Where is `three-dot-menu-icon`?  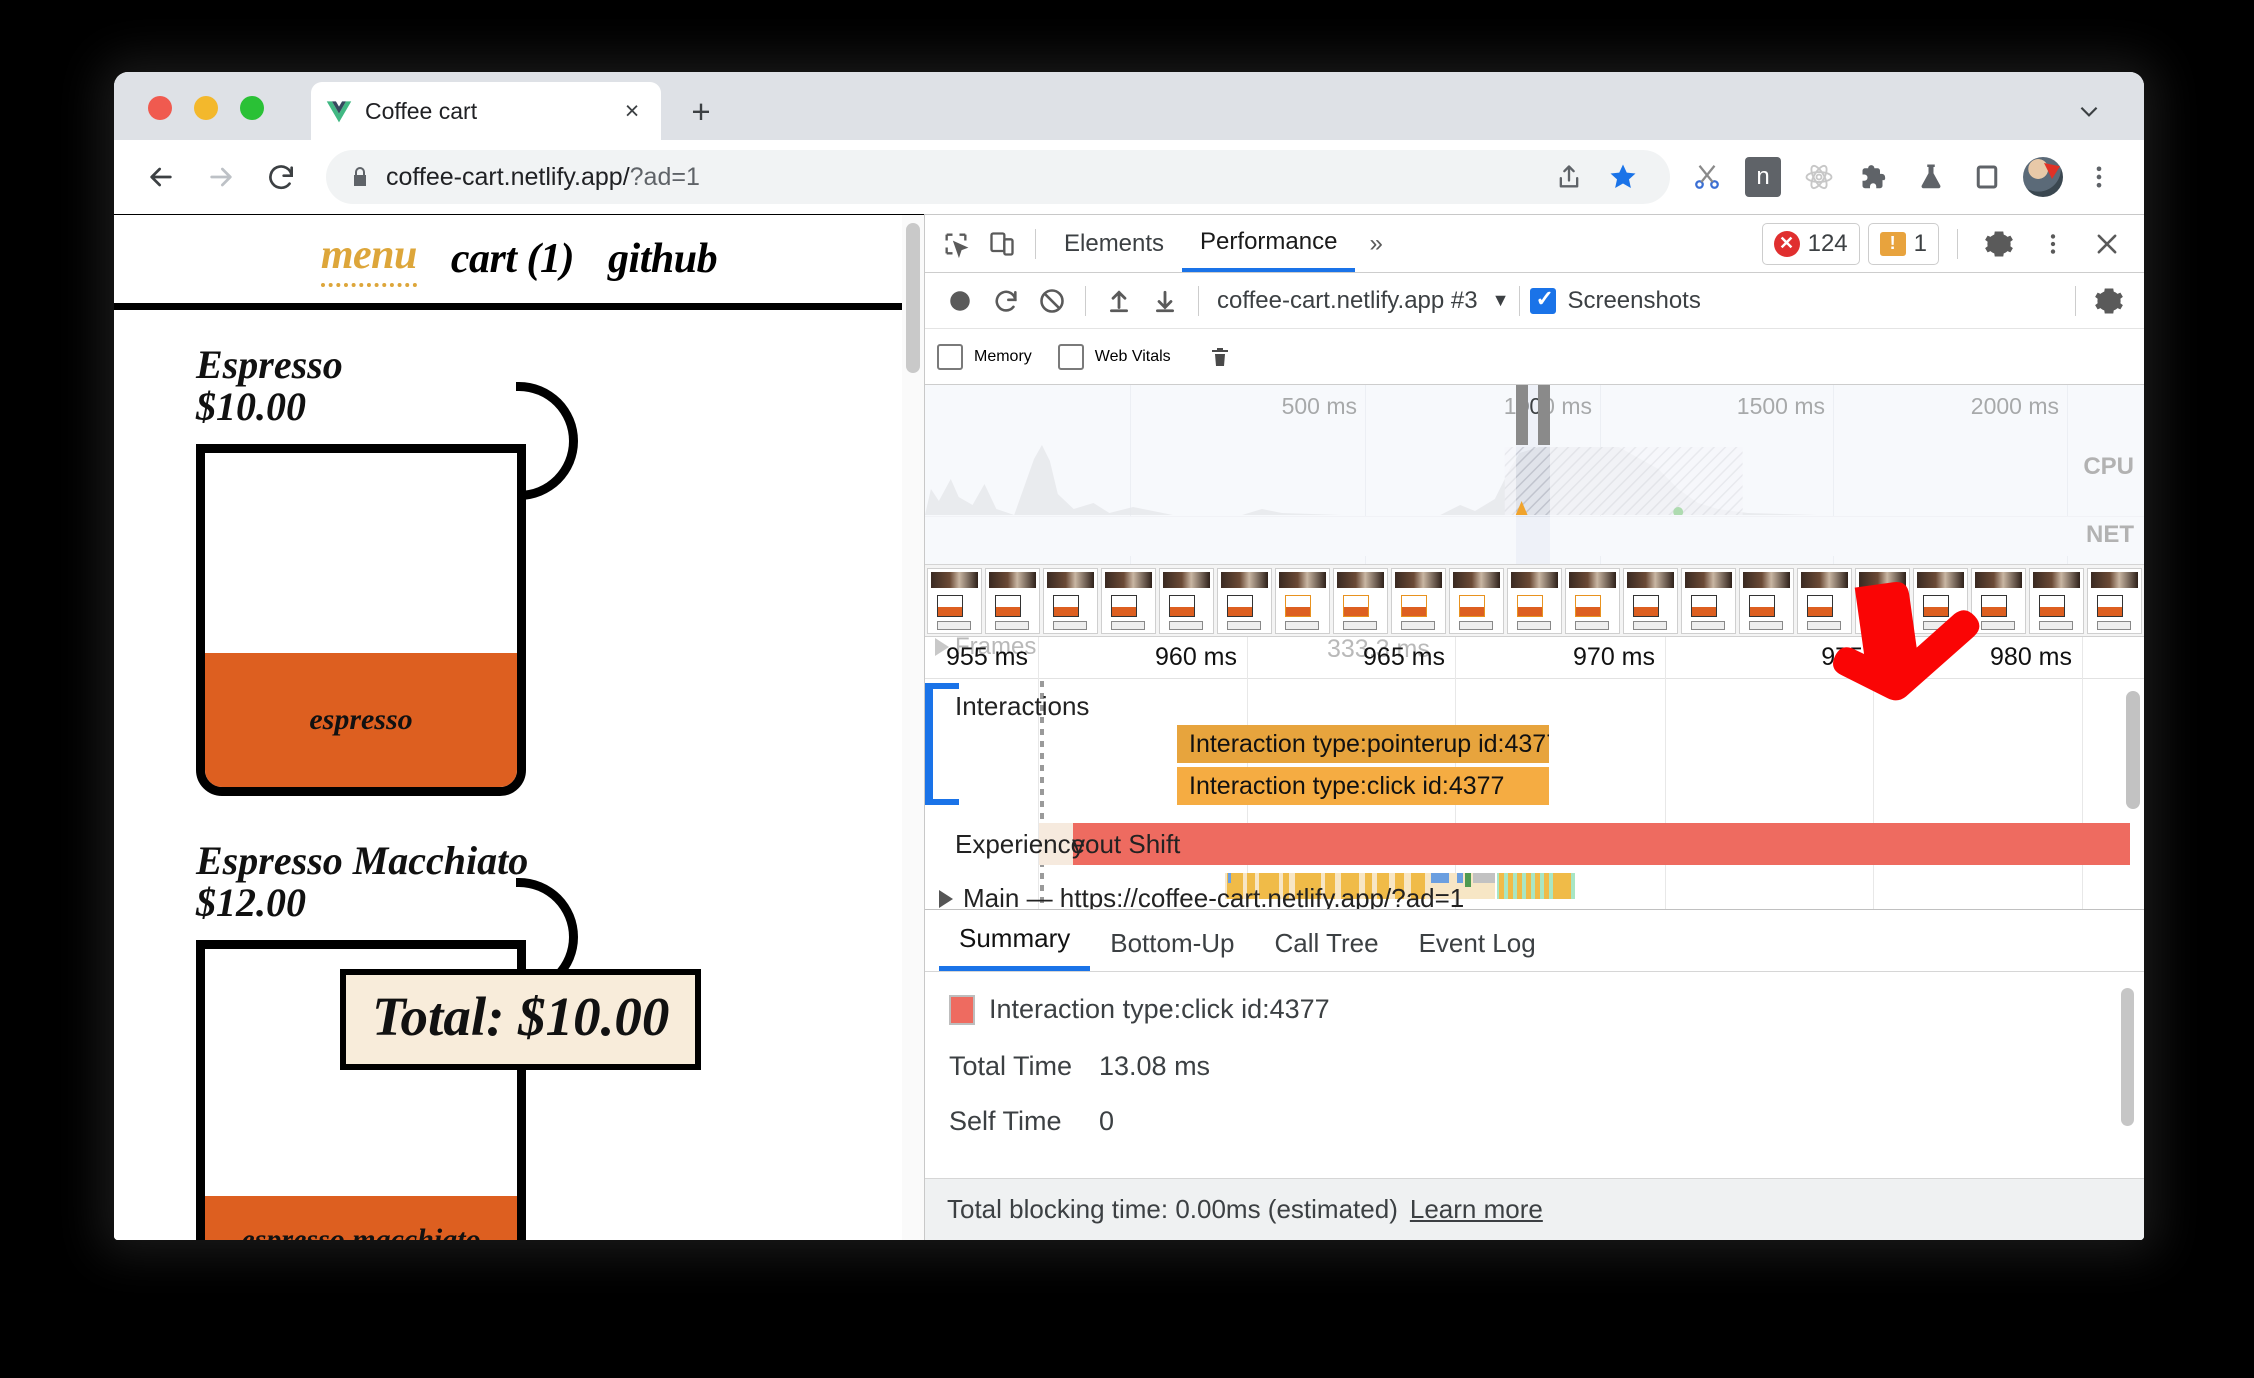
three-dot-menu-icon is located at coordinates (2099, 177).